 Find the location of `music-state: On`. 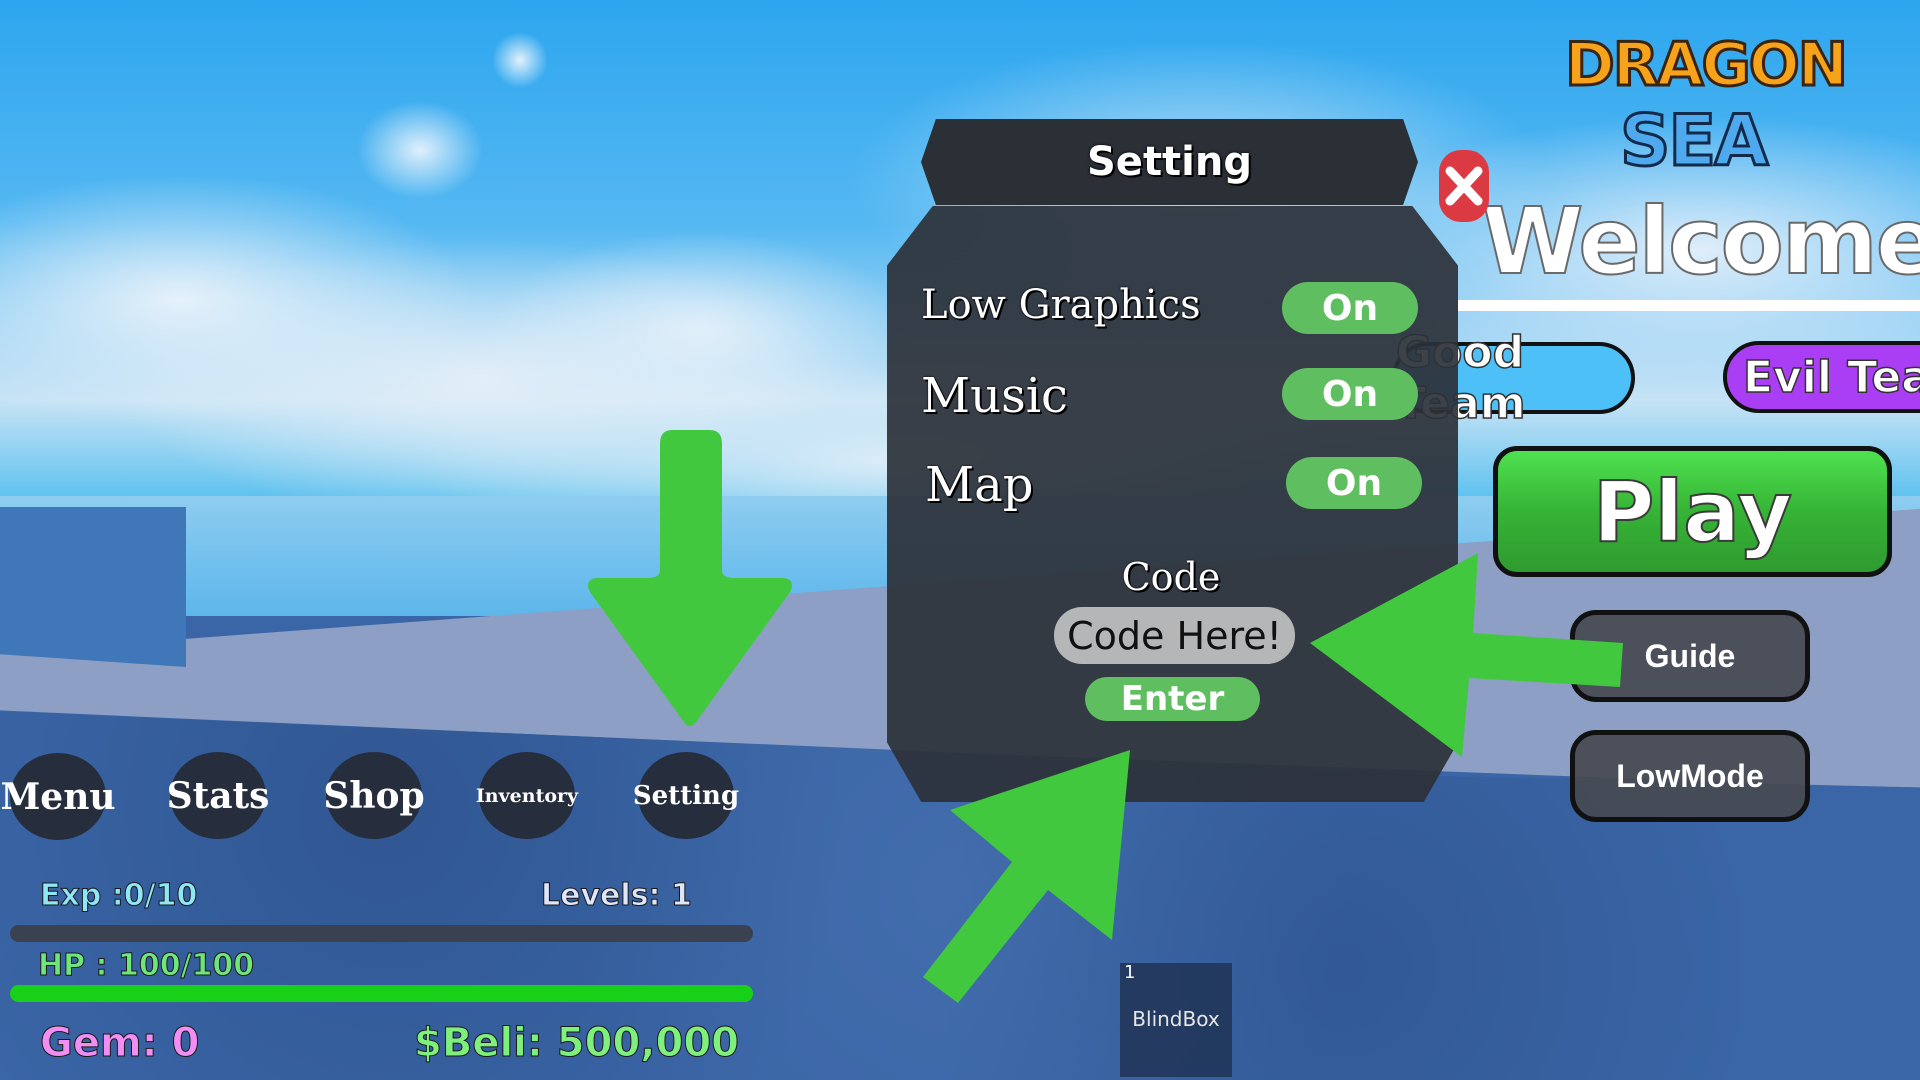

music-state: On is located at coordinates (1350, 394).